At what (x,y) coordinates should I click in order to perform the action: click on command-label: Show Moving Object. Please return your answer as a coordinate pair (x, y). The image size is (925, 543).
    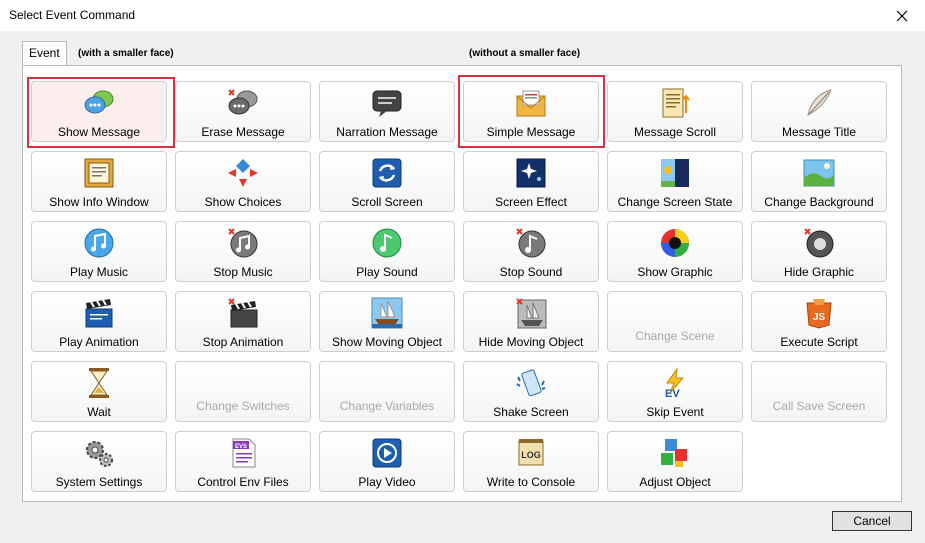
    Looking at the image, I should click on (387, 342).